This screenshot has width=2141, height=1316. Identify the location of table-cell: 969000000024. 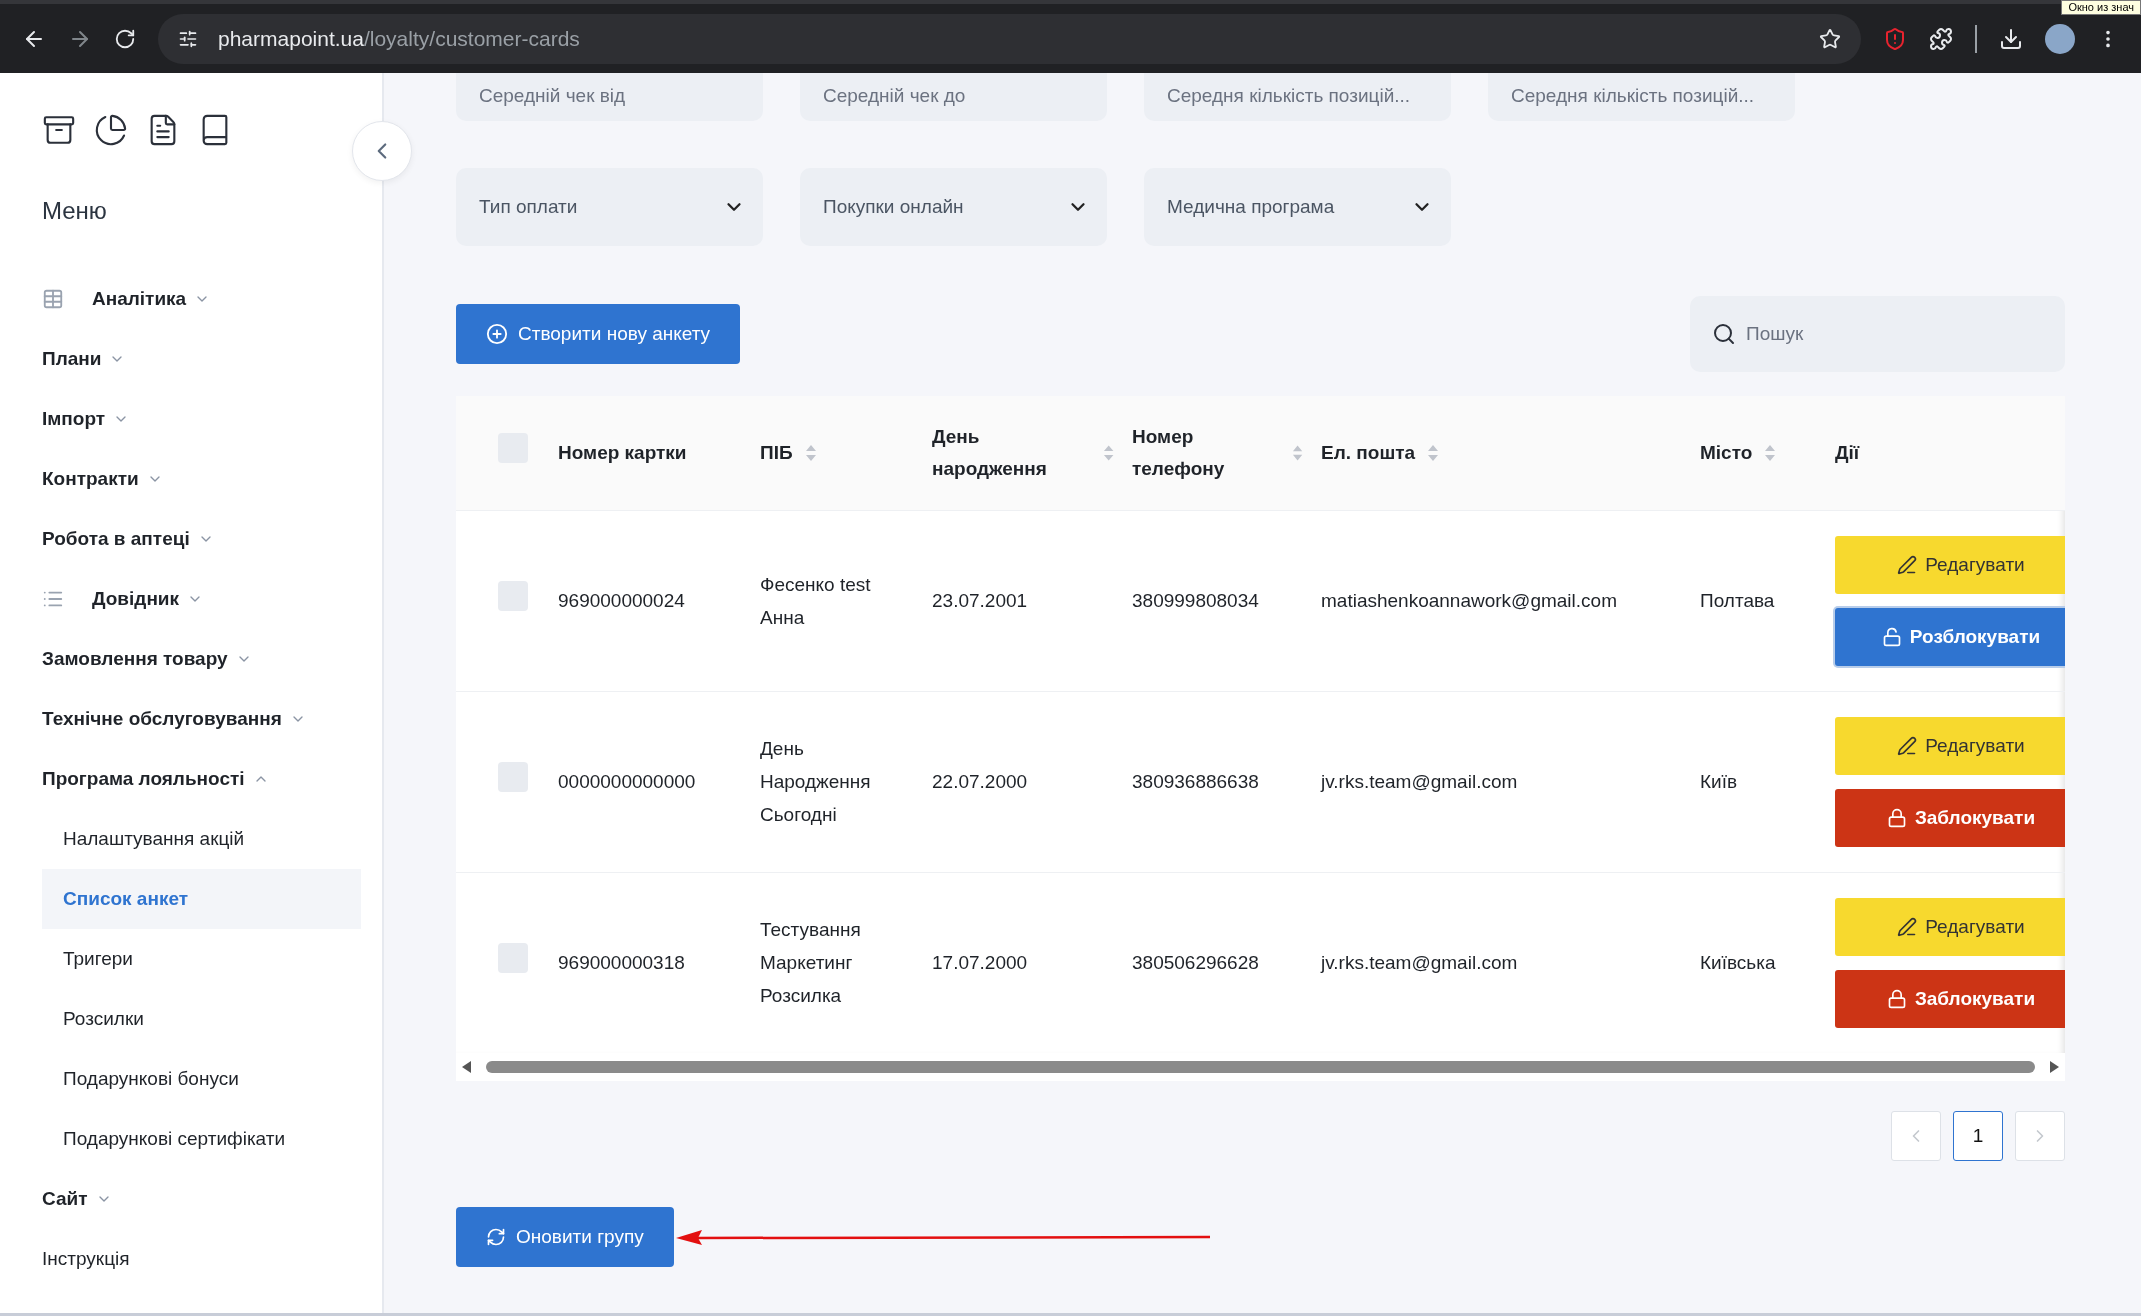
(621, 600).